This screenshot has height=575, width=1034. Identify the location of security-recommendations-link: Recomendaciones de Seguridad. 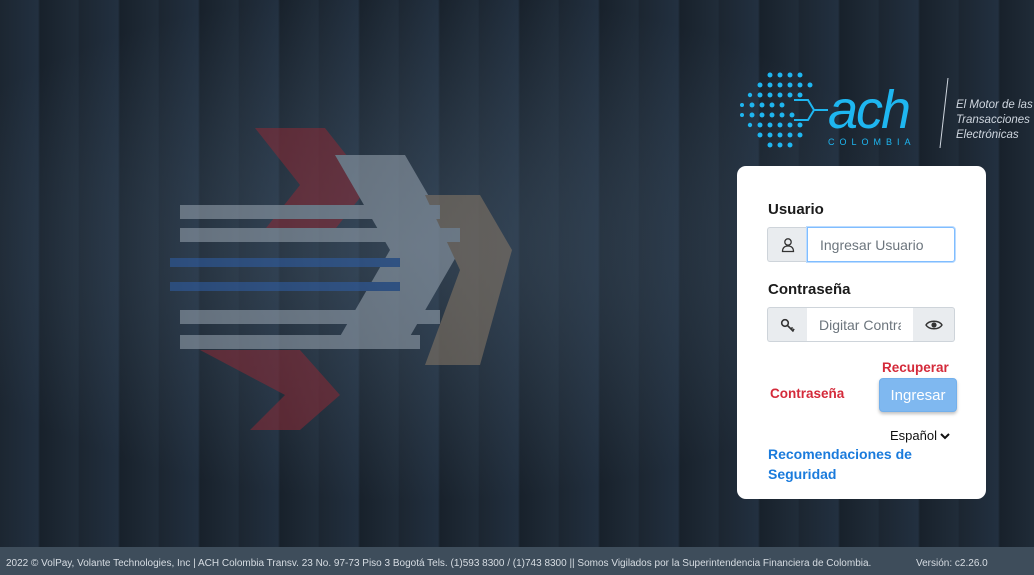
(868, 464).